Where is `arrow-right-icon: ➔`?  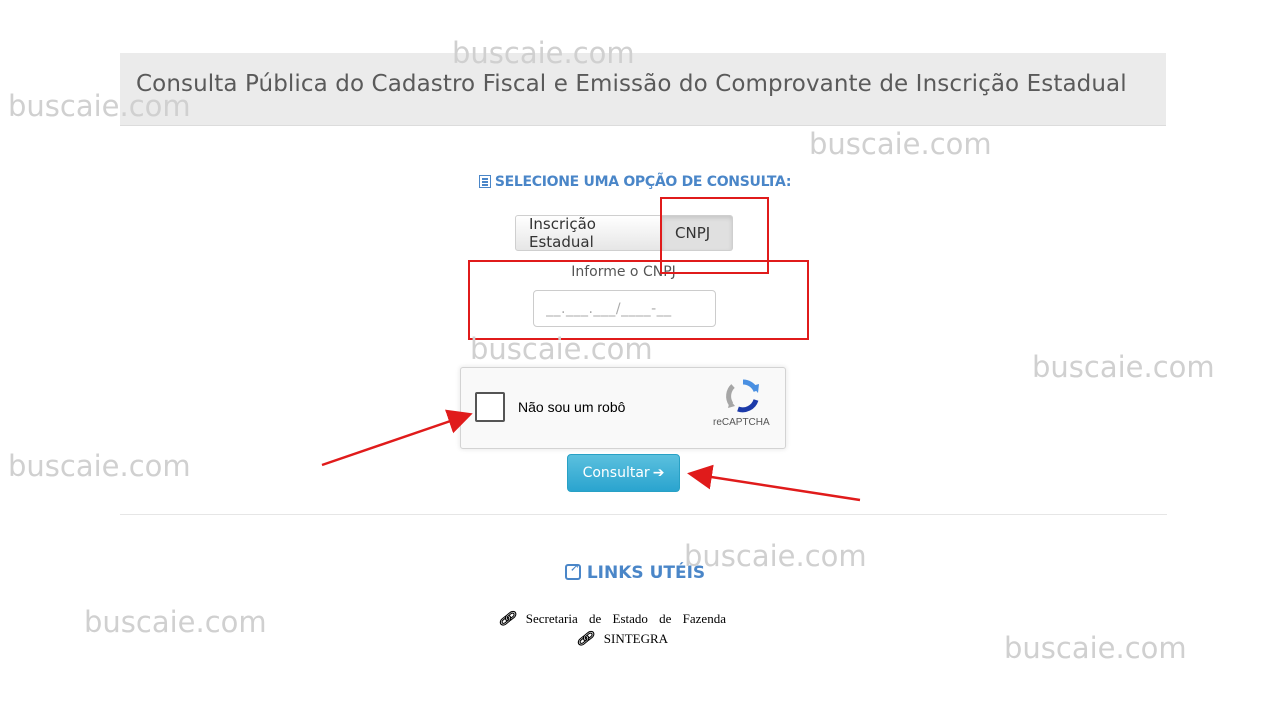 arrow-right-icon: ➔ is located at coordinates (658, 473).